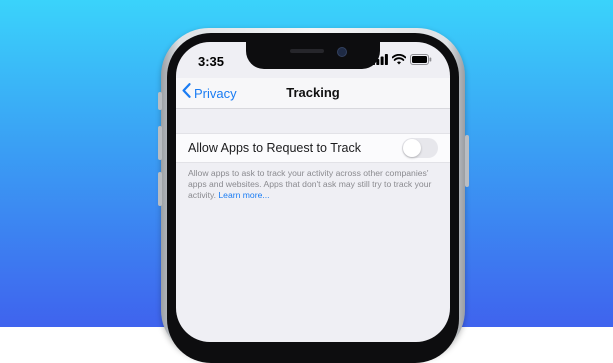 Image resolution: width=613 pixels, height=363 pixels. Describe the element at coordinates (160, 189) in the screenshot. I see `side-button-left-low` at that location.